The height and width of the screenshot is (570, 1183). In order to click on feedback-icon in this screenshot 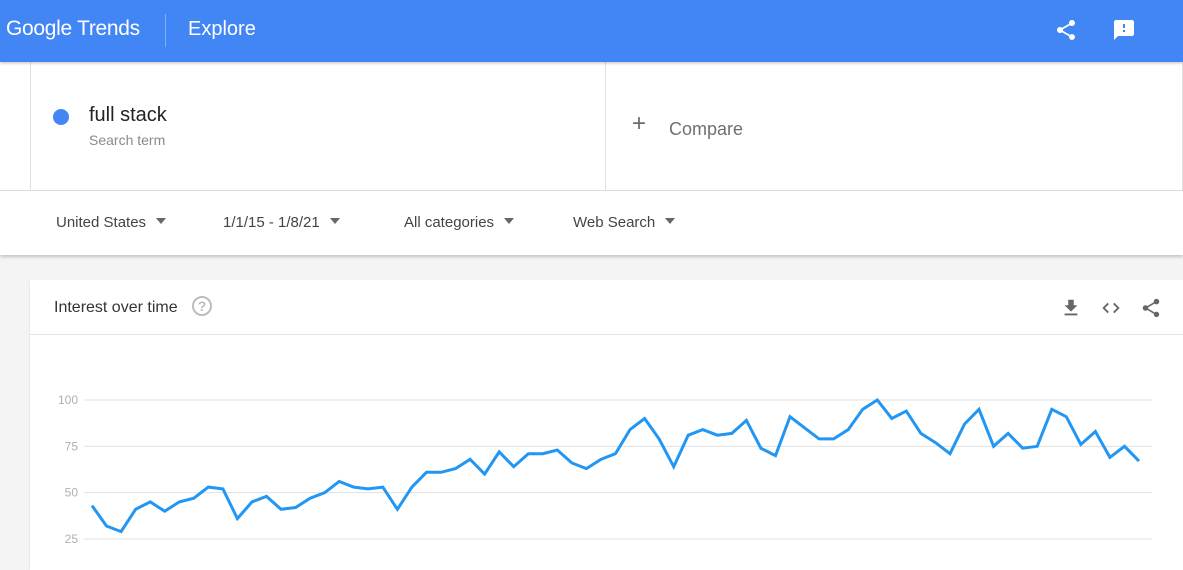, I will do `click(1124, 30)`.